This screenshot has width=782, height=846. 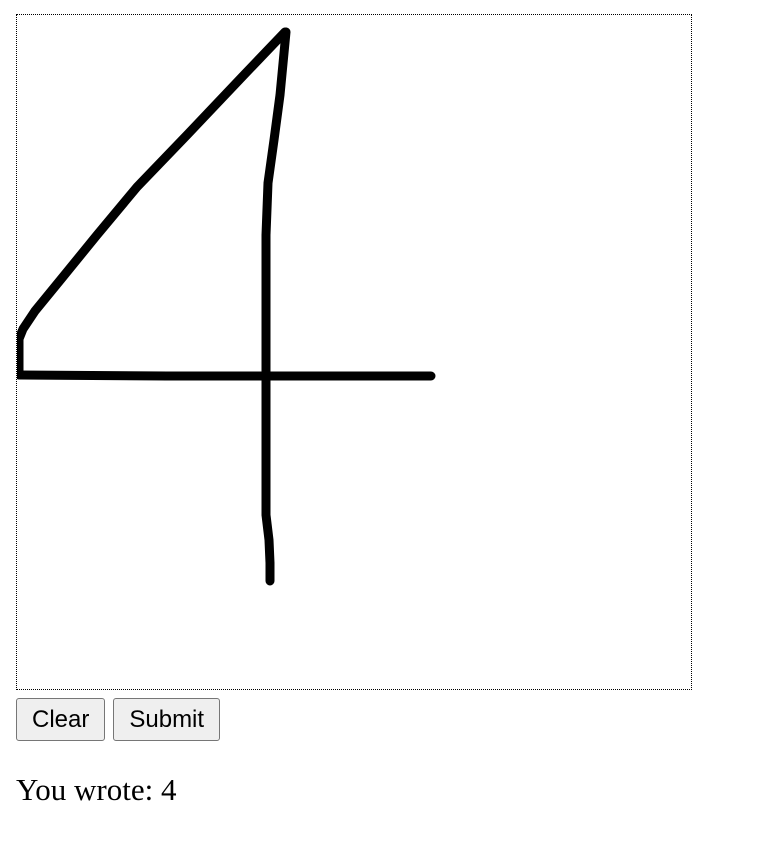 What do you see at coordinates (167, 719) in the screenshot?
I see `submit-button: Submit` at bounding box center [167, 719].